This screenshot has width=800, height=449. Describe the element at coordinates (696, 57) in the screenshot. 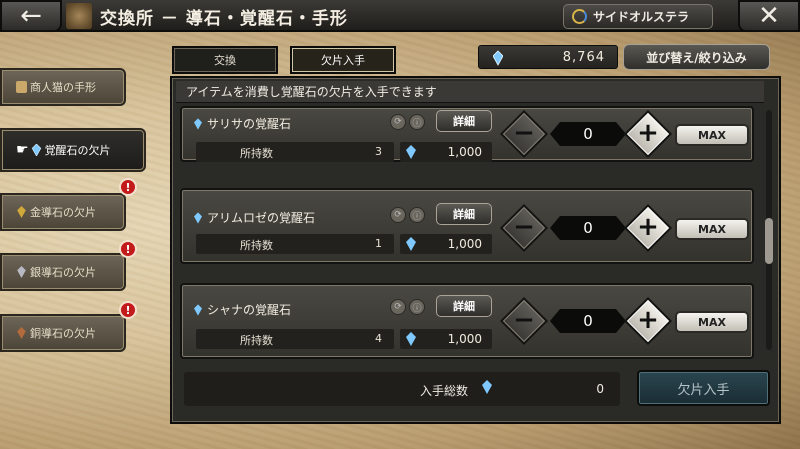

I see `sort-filter-button: 並び替え/絞り込み` at that location.